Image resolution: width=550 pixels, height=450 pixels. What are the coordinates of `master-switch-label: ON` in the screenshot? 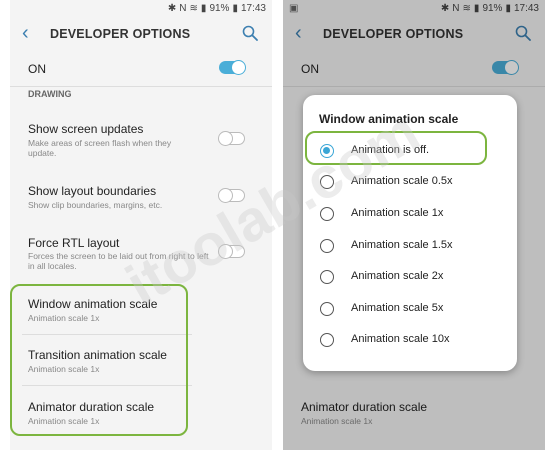 It's located at (37, 69).